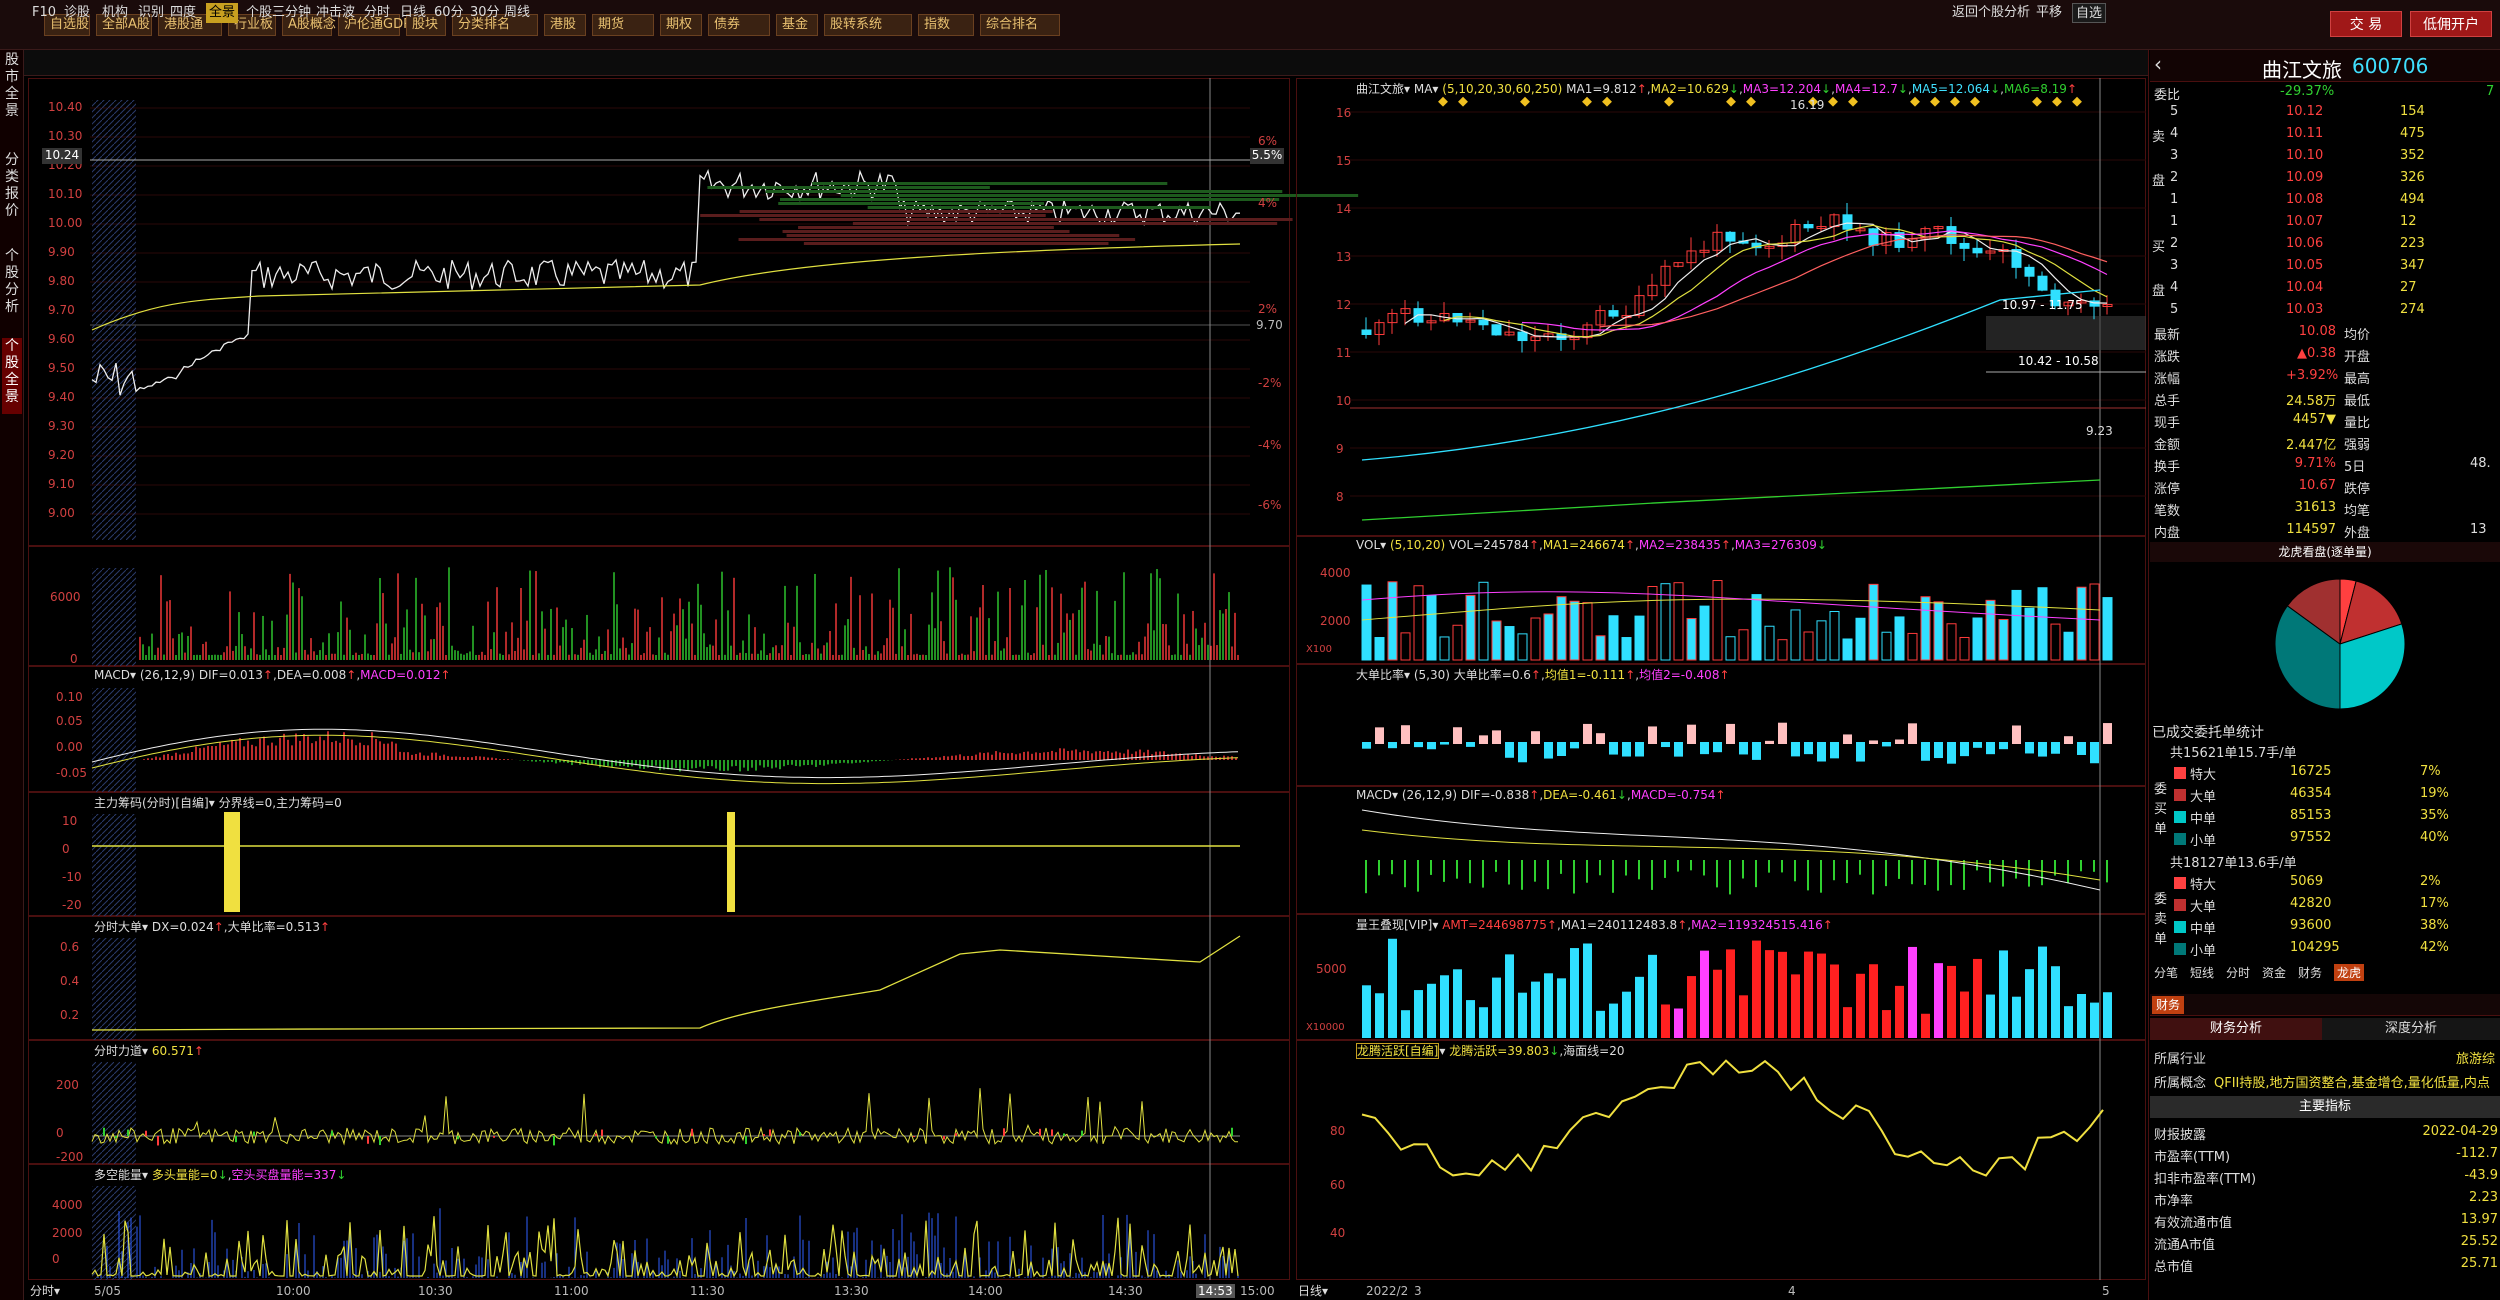 The height and width of the screenshot is (1300, 2500). Describe the element at coordinates (2311, 815) in the screenshot. I see `order-size-count: 85153` at that location.